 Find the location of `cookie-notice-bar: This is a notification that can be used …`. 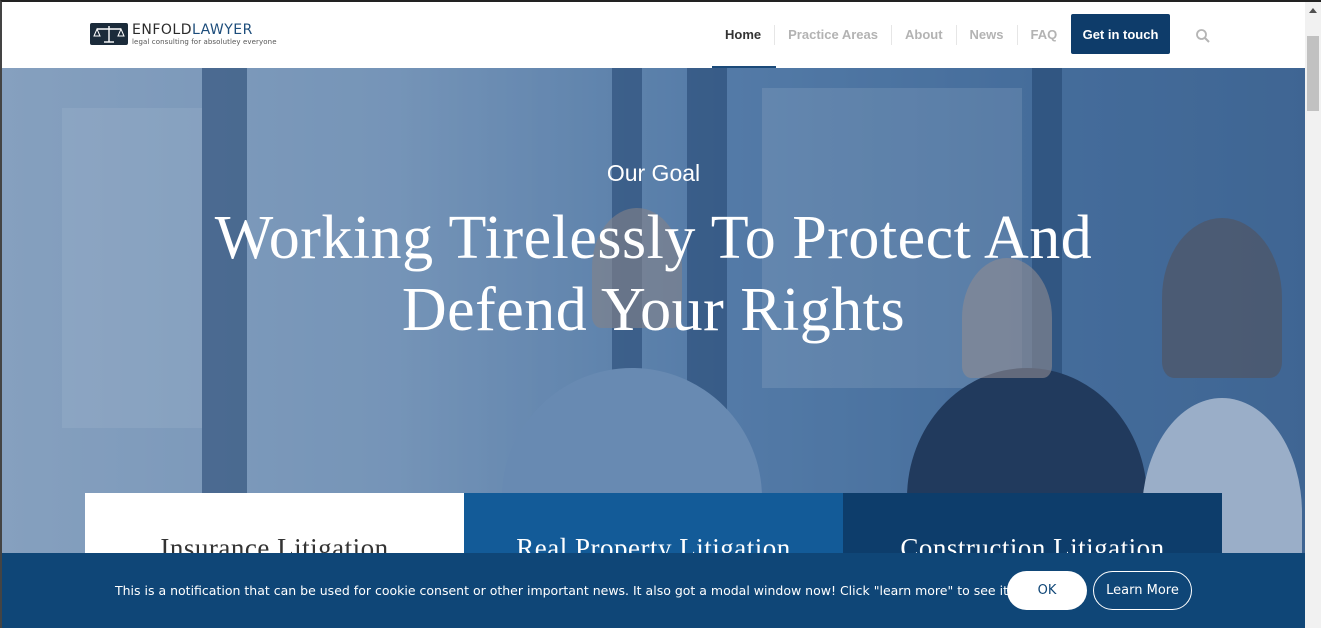

cookie-notice-bar: This is a notification that can be used … is located at coordinates (653, 590).